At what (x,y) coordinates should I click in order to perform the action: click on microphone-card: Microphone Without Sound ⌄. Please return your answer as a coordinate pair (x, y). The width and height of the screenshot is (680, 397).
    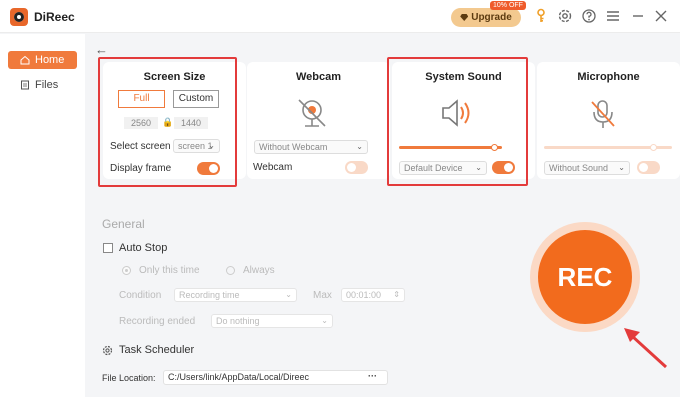
    Looking at the image, I should click on (608, 120).